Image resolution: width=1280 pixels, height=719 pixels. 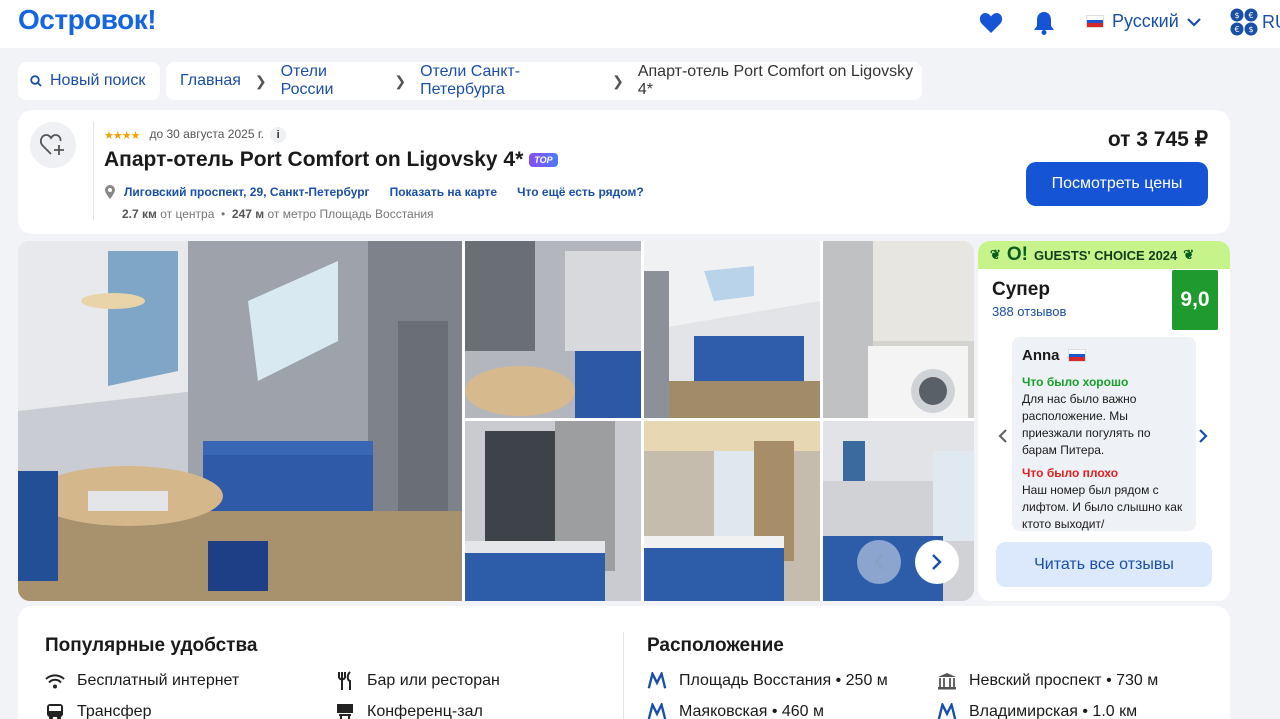 I want to click on landmark-icon, so click(x=947, y=681).